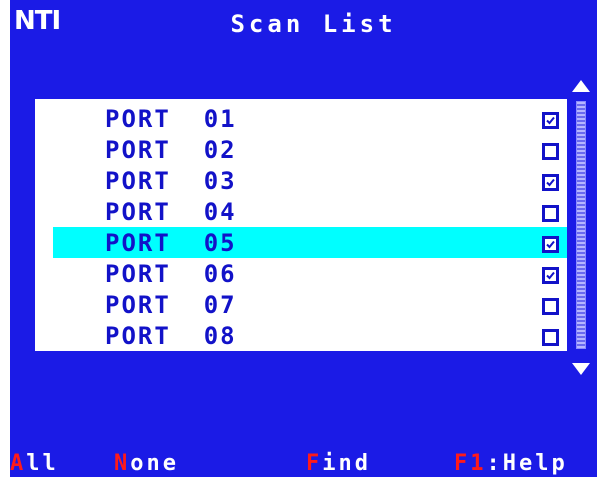 The width and height of the screenshot is (597, 477). I want to click on port-row-07: PORT 07, so click(301, 304).